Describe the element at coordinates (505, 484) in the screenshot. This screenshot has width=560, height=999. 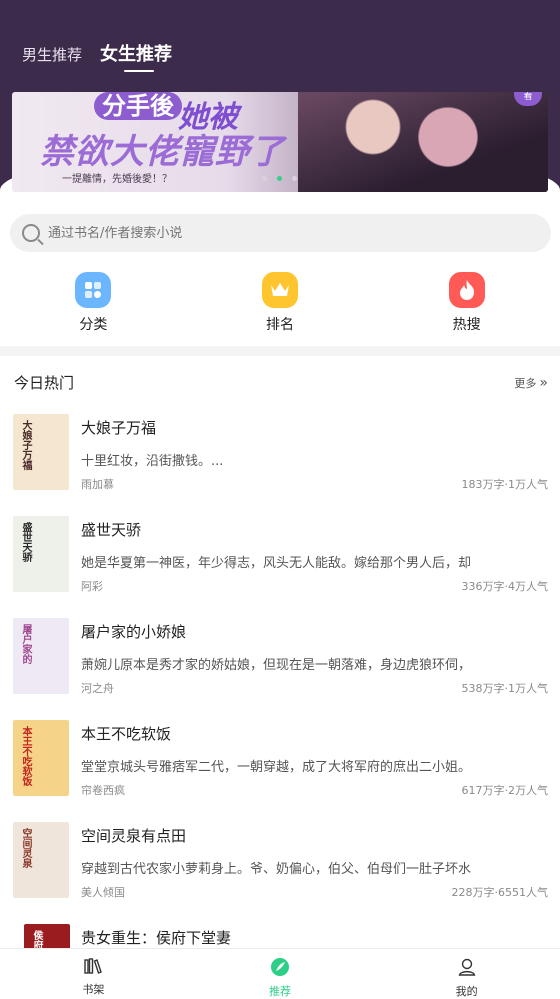
I see `book-stats: 183万字·1万人气` at that location.